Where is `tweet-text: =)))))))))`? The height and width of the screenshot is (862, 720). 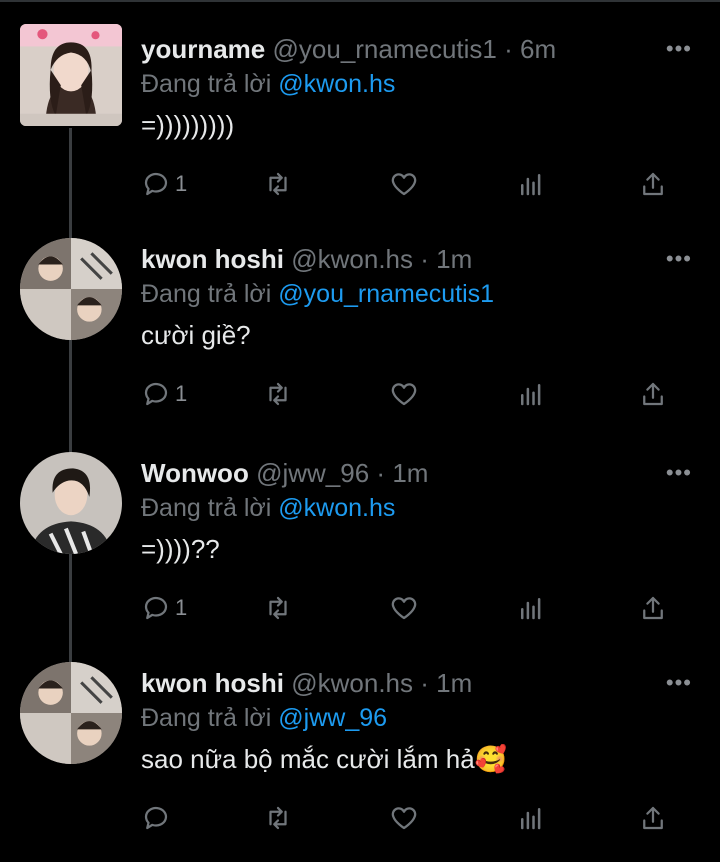
tweet-text: =))))))))) is located at coordinates (188, 125).